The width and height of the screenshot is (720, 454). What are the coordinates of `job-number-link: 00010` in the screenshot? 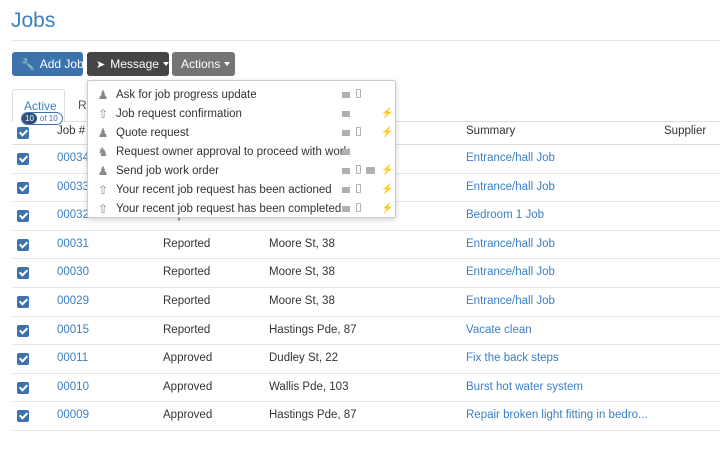 It's located at (73, 387).